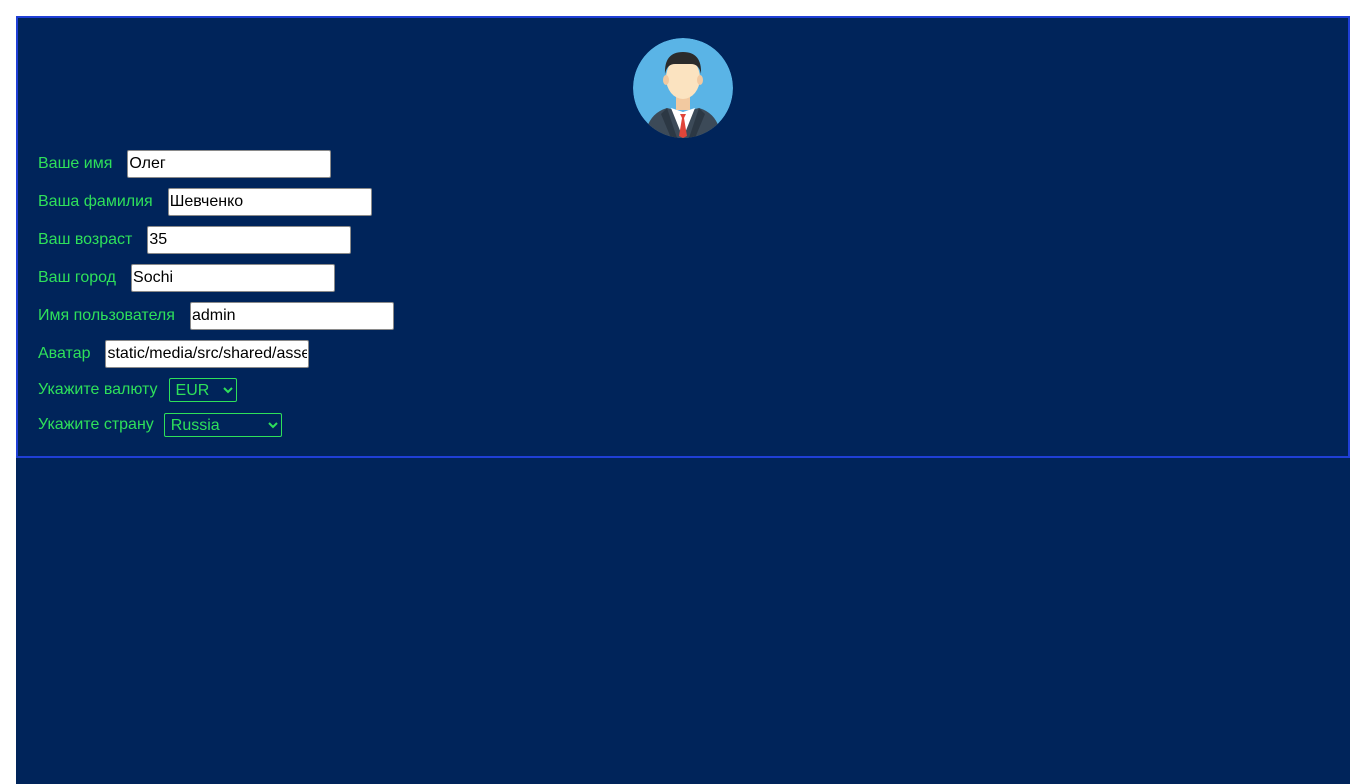 Image resolution: width=1350 pixels, height=784 pixels. Describe the element at coordinates (233, 278) in the screenshot. I see `city-field` at that location.